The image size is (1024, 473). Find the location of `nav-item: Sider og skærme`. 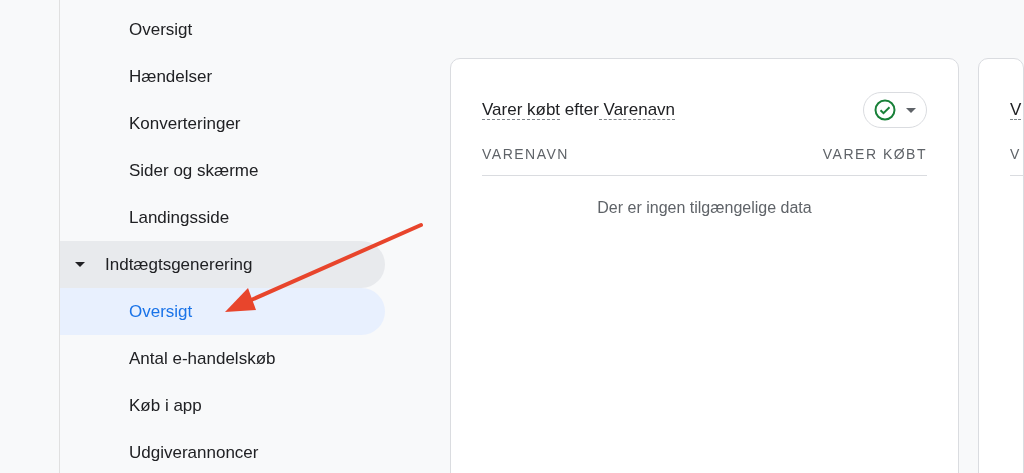

nav-item: Sider og skærme is located at coordinates (222, 170).